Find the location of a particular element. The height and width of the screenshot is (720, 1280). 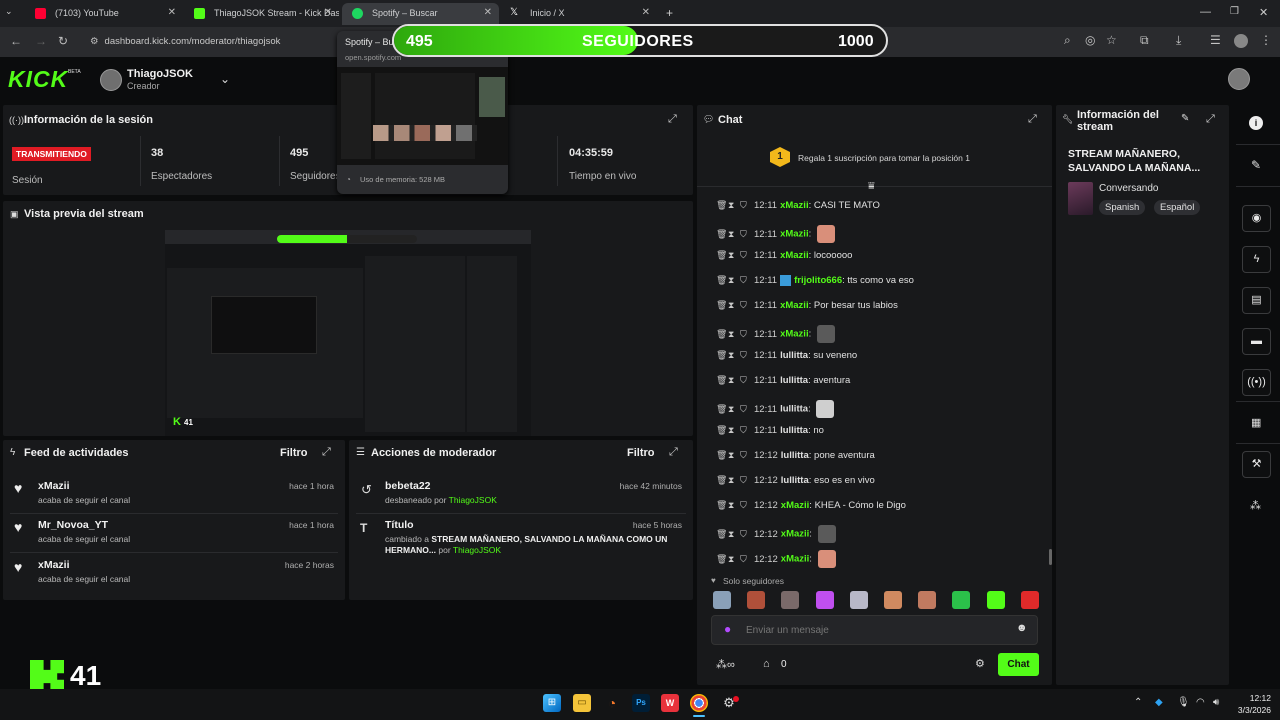

lightning-icon: ϟ is located at coordinates (1256, 259).